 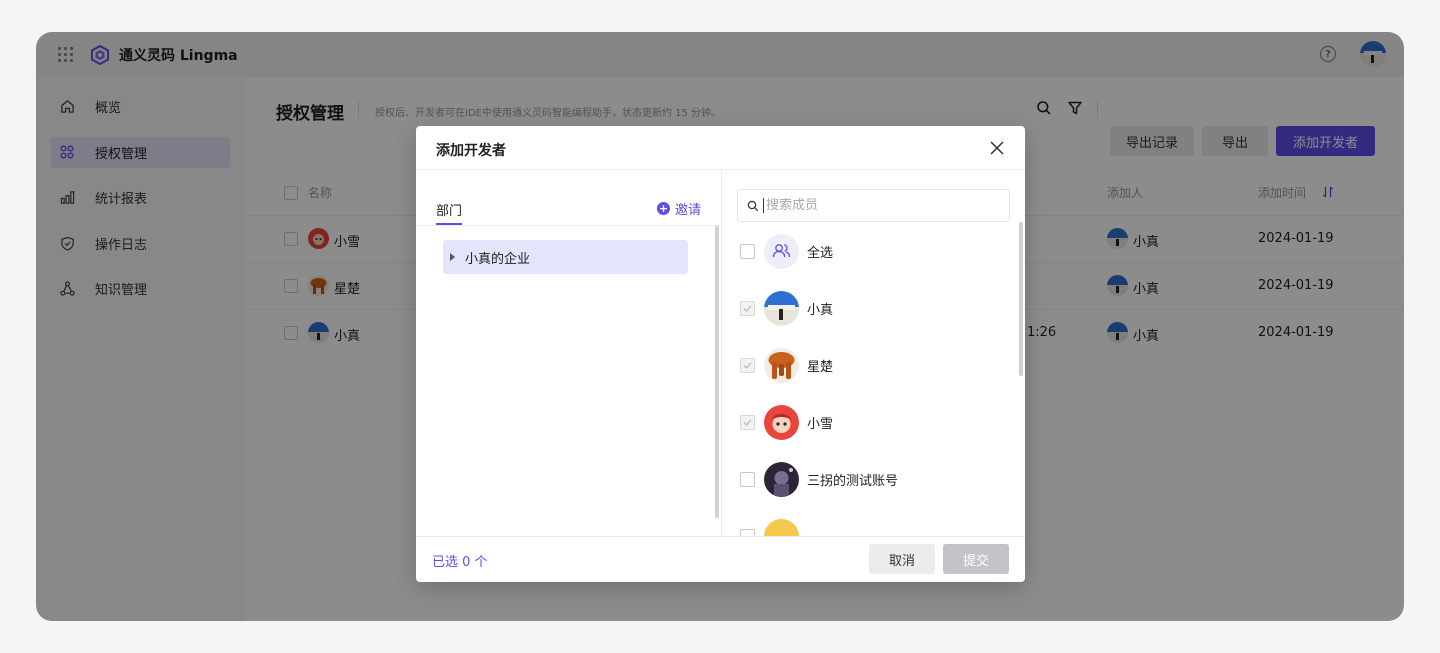 I want to click on select-all-item: 全选, so click(x=870, y=251).